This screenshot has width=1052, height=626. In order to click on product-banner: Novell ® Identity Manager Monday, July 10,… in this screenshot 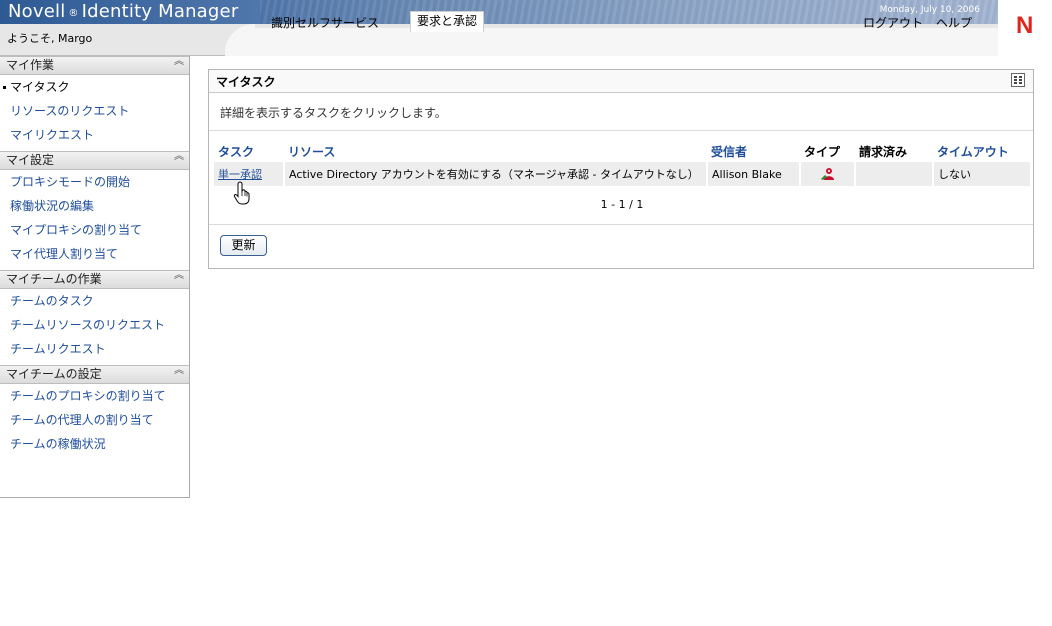, I will do `click(499, 12)`.